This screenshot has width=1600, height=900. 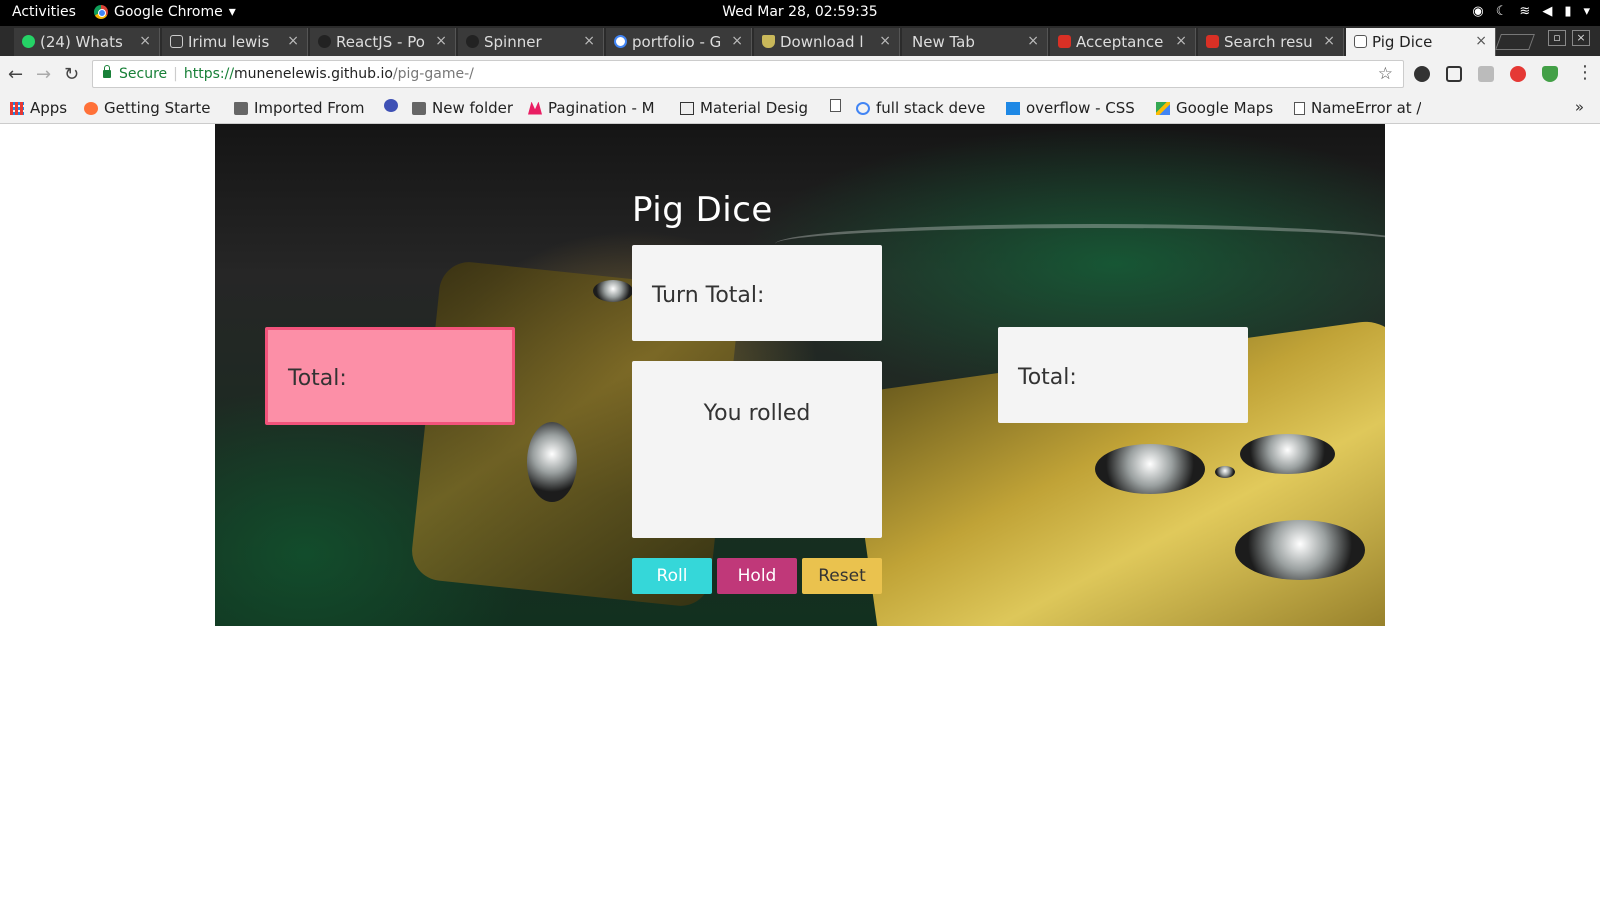 I want to click on night-light-icon: ☾, so click(x=1502, y=11).